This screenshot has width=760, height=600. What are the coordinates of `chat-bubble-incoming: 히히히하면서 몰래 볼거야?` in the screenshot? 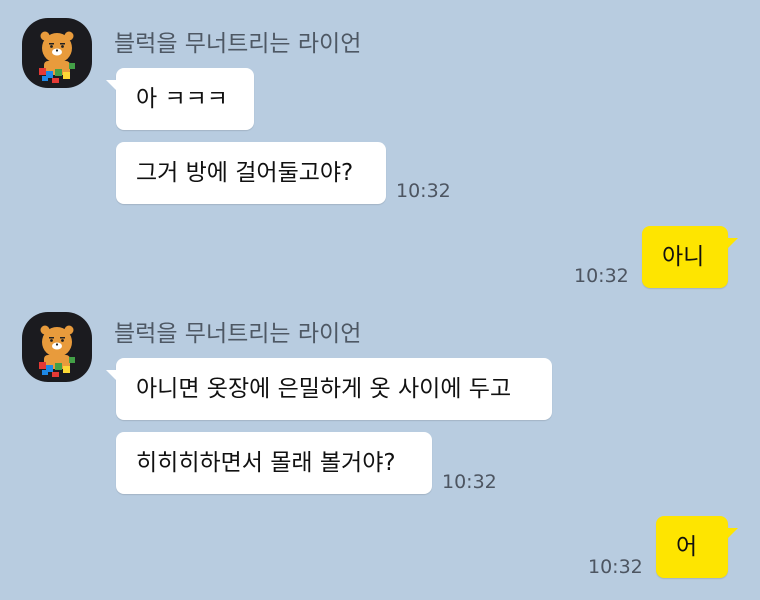 It's located at (274, 463).